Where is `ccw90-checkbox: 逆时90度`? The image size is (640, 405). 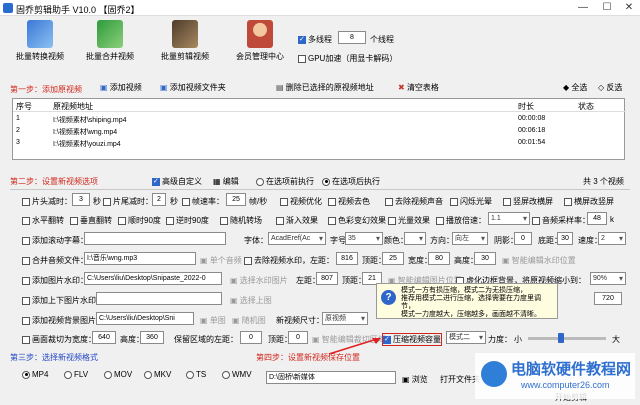 ccw90-checkbox: 逆时90度 is located at coordinates (187, 220).